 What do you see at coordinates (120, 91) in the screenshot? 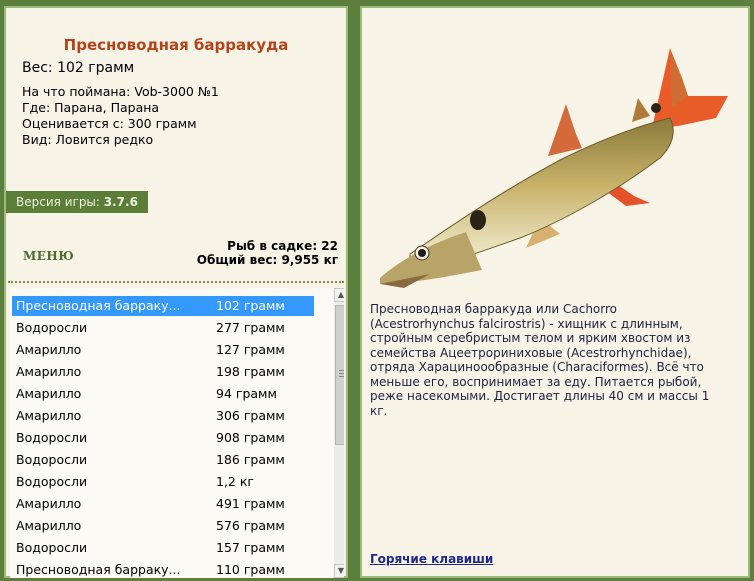
I see `caught-on-text: На что поймана: Vob-3000 №1` at bounding box center [120, 91].